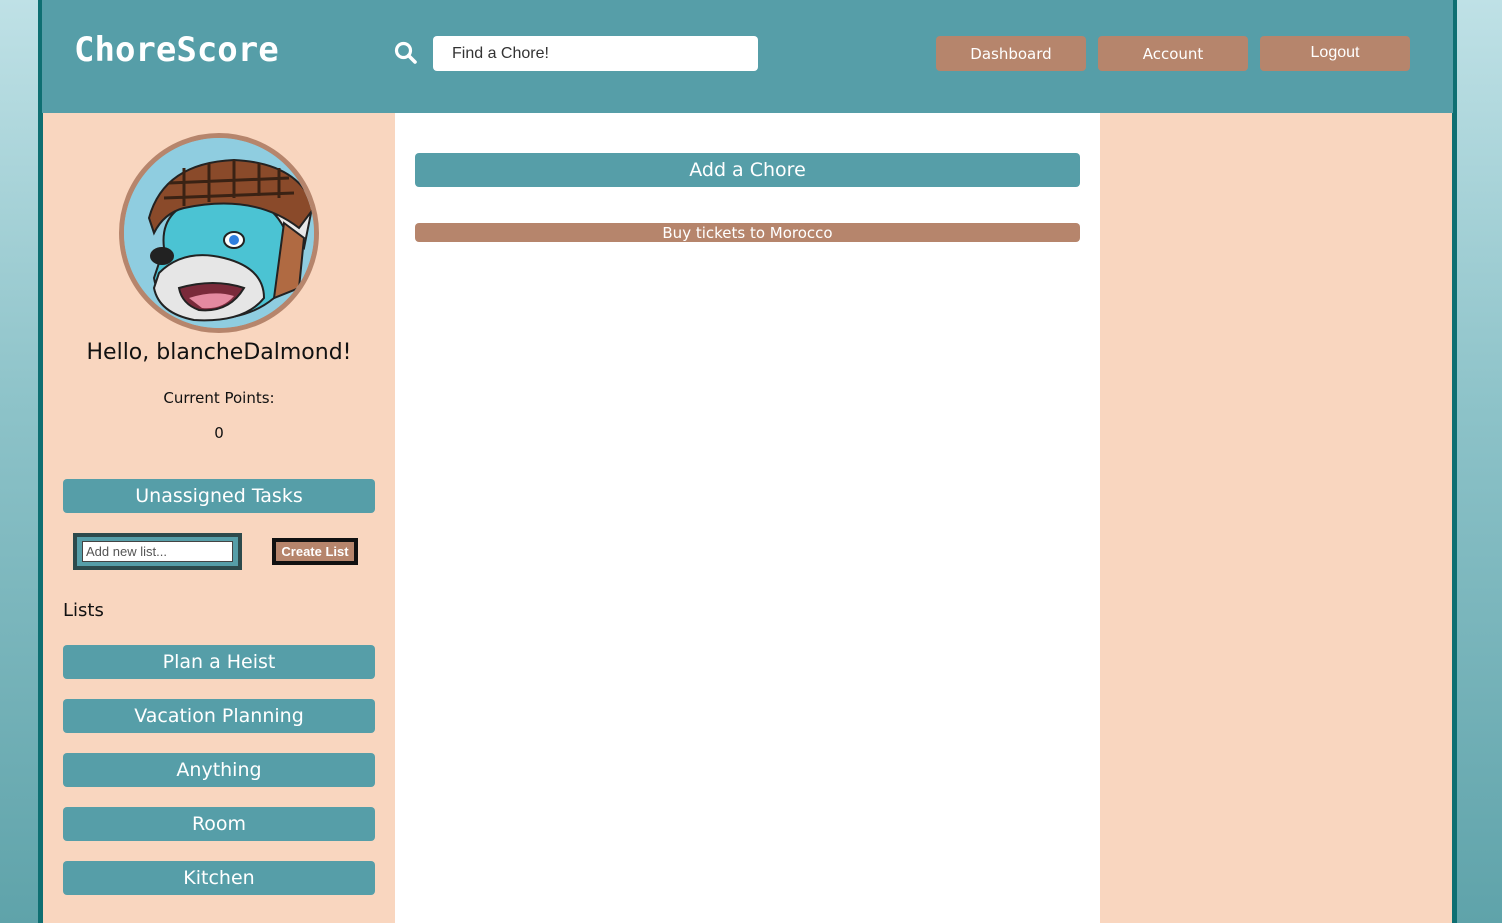 The height and width of the screenshot is (923, 1502). Describe the element at coordinates (595, 53) in the screenshot. I see `search-input` at that location.